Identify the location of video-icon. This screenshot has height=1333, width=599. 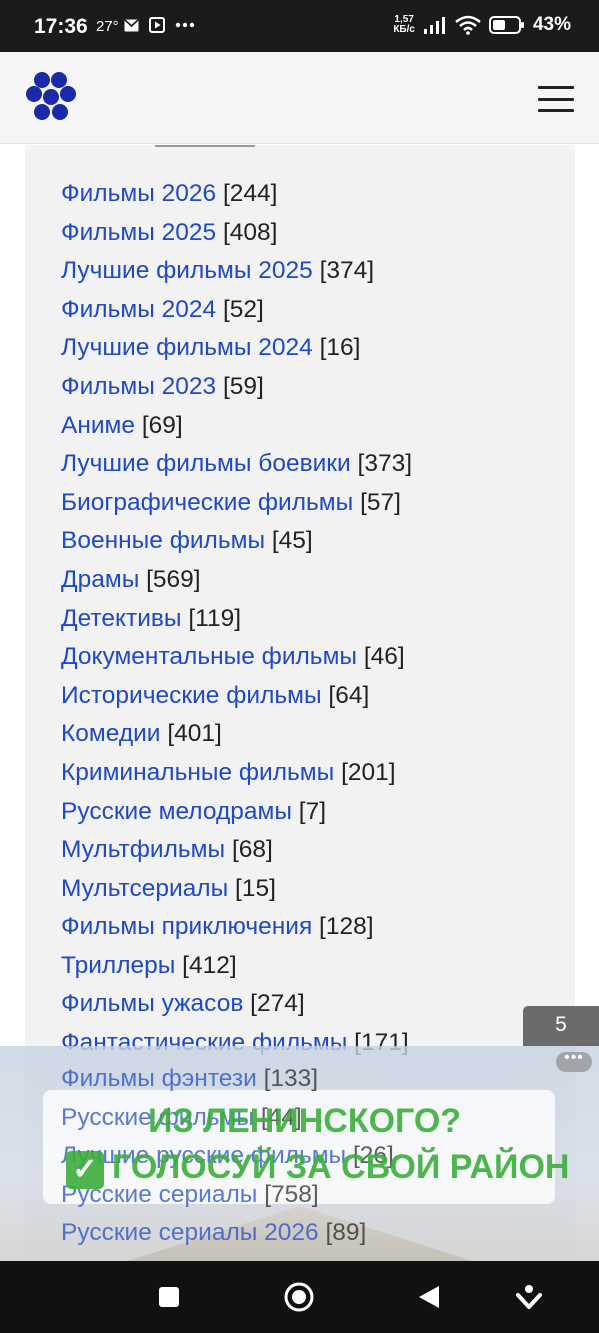
(157, 25).